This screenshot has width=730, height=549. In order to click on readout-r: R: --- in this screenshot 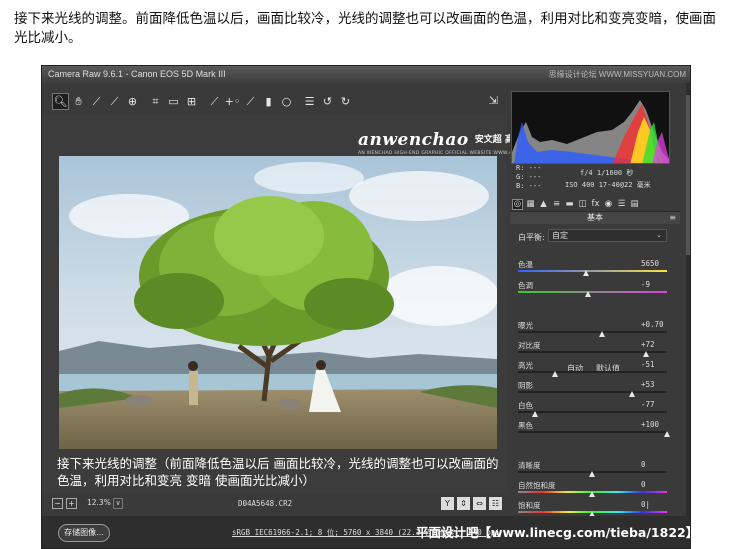, I will do `click(529, 168)`.